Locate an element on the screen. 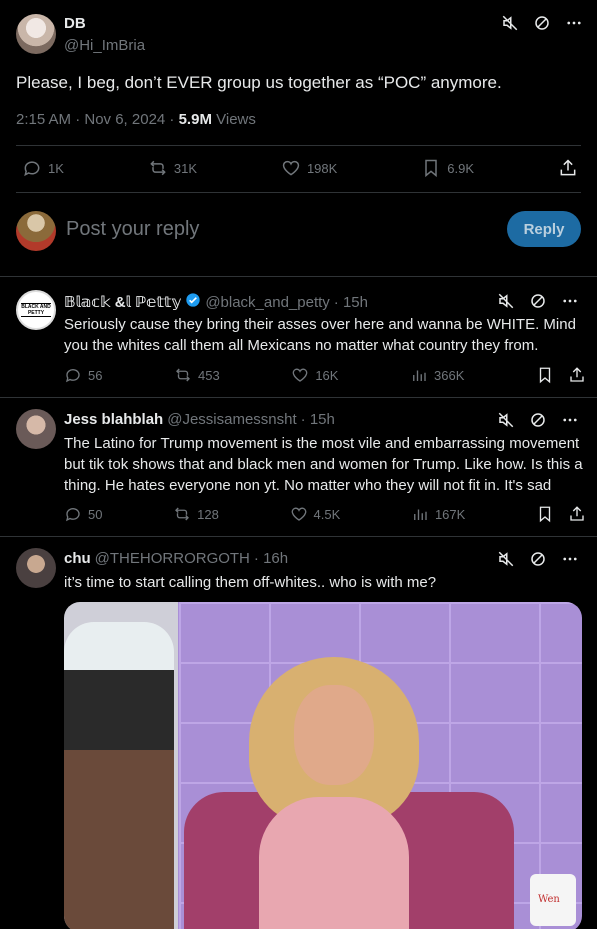 The width and height of the screenshot is (597, 929). views-label: Views is located at coordinates (236, 119).